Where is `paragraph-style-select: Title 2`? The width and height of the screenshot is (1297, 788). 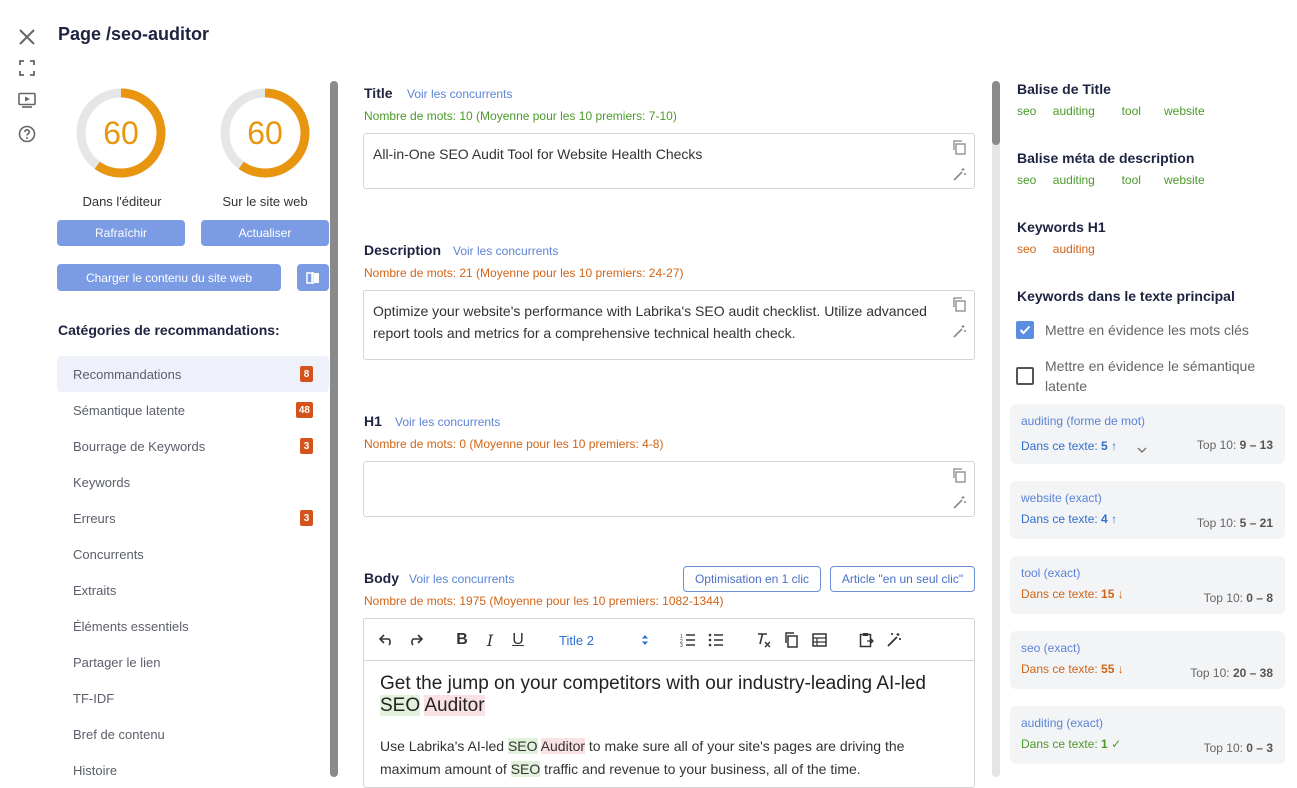
paragraph-style-select: Title 2 is located at coordinates (604, 640).